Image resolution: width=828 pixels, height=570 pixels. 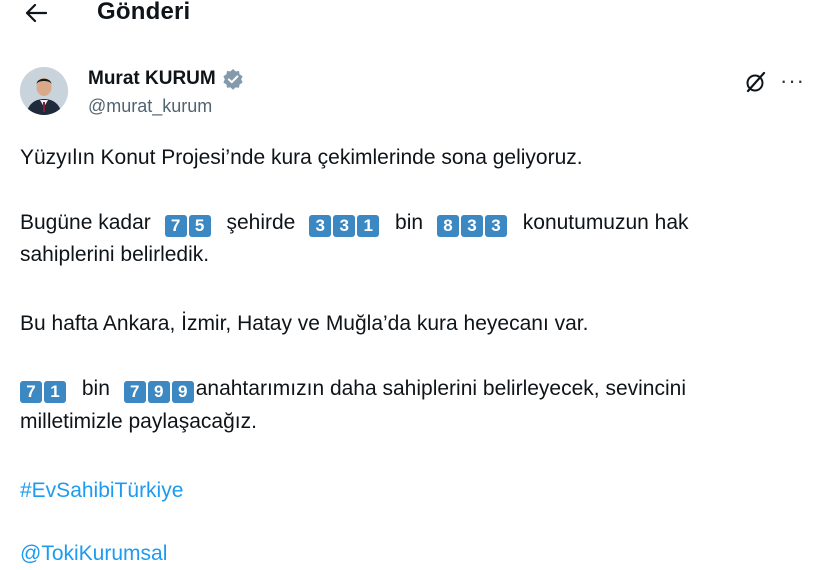 I want to click on text-segment: Bugüne kadar, so click(x=85, y=222).